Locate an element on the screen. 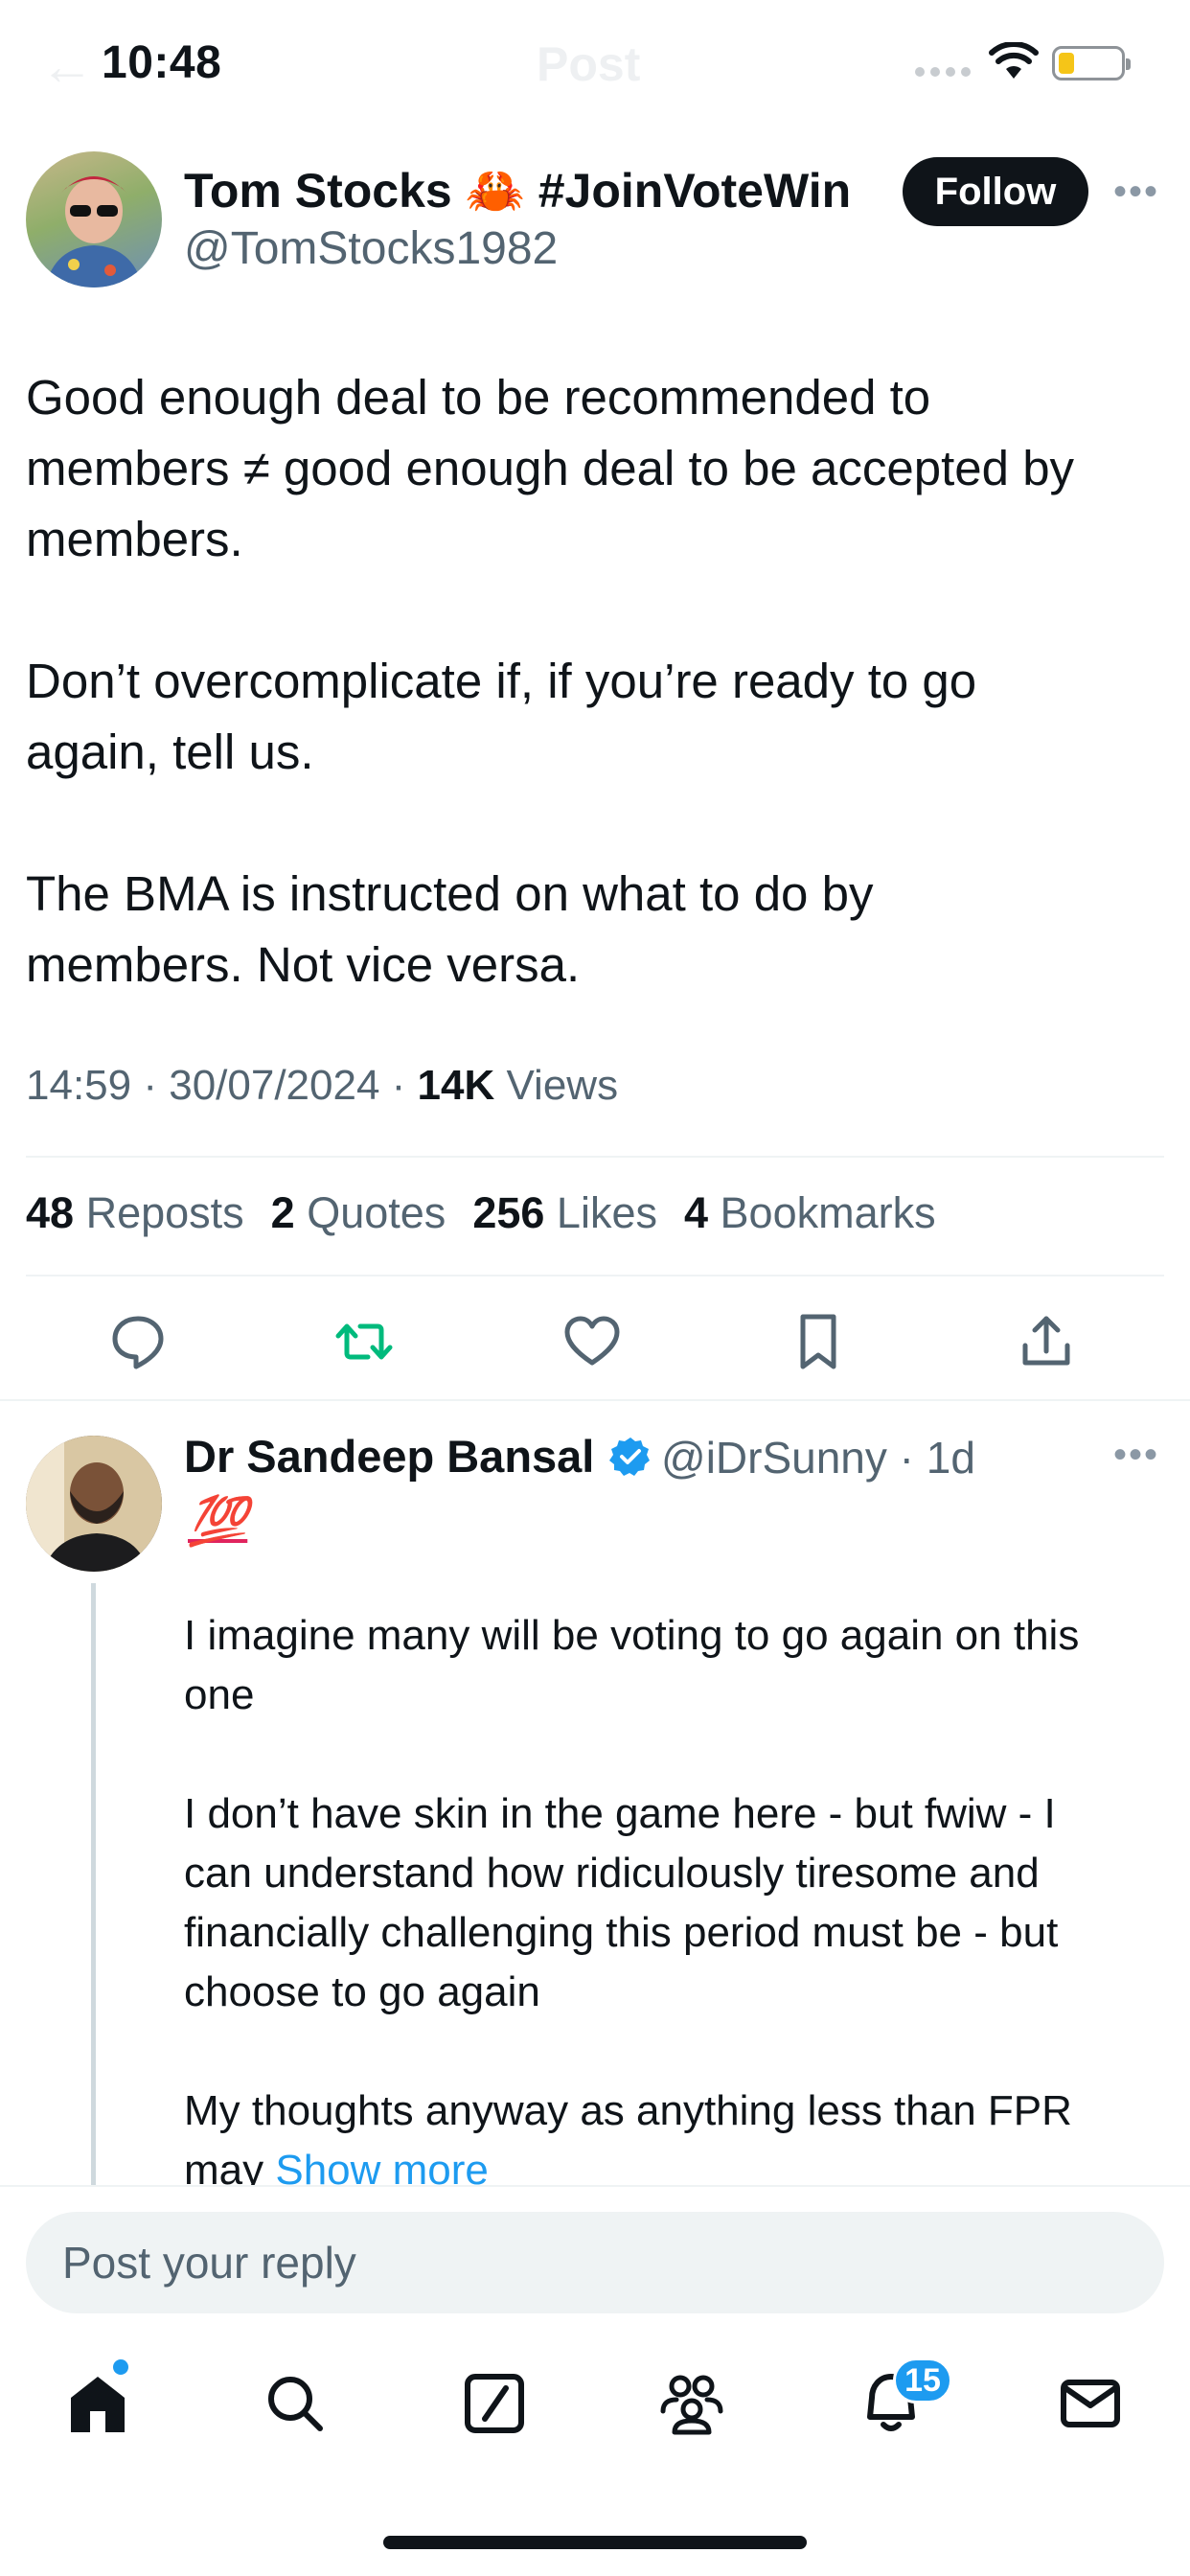 Image resolution: width=1190 pixels, height=2576 pixels. tweet-date: 30/07/2024 is located at coordinates (274, 1085).